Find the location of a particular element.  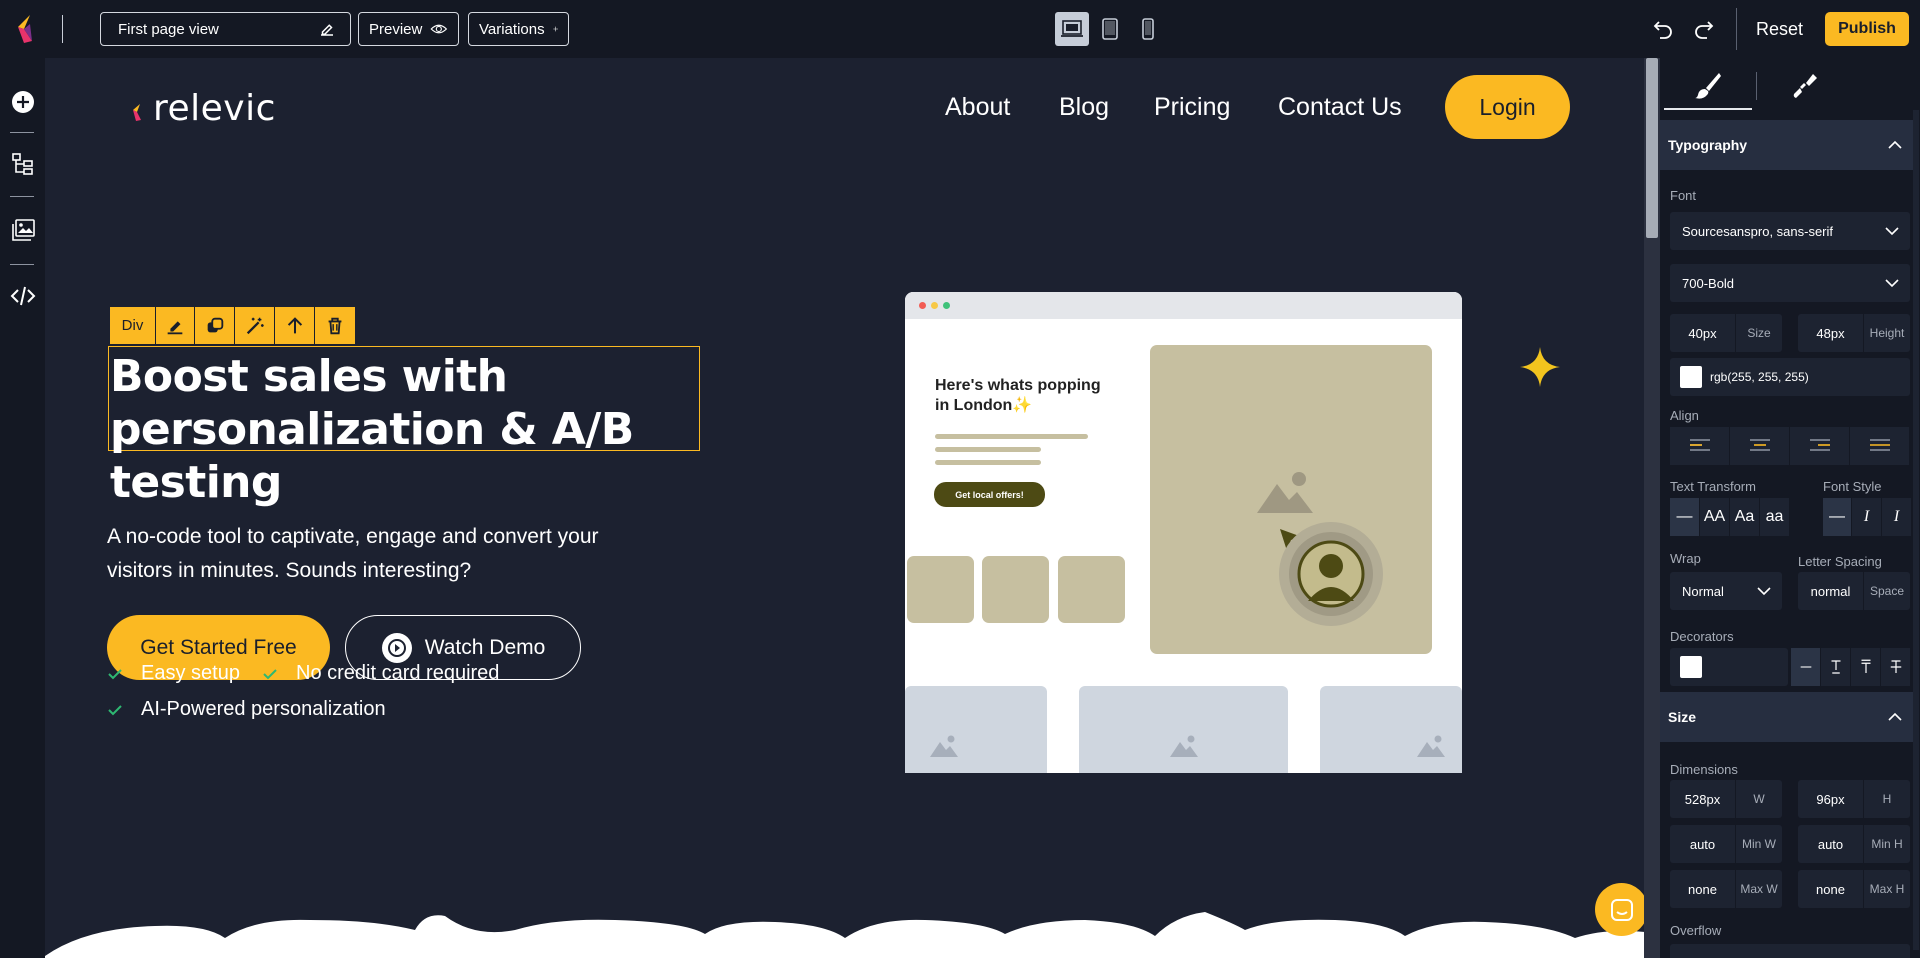

font-family-select: Sourcesanspro, sans-serif is located at coordinates (1790, 231).